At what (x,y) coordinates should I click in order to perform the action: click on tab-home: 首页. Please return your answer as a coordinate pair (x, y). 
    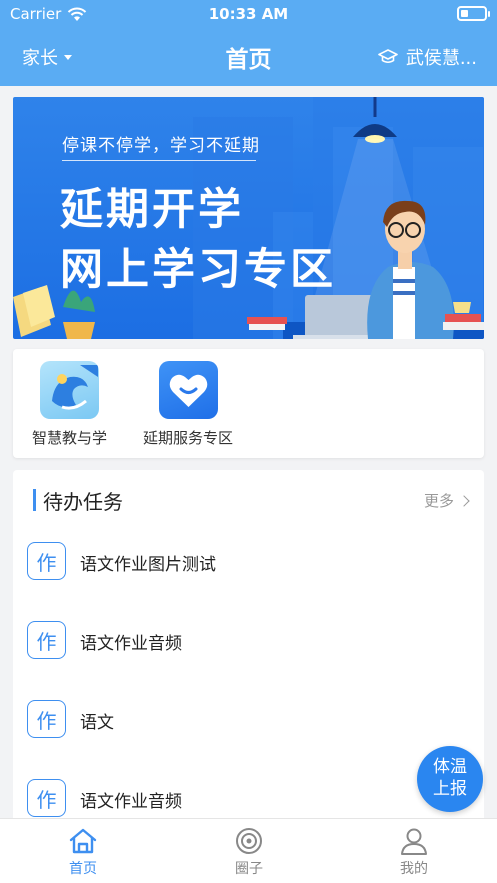
    Looking at the image, I should click on (83, 851).